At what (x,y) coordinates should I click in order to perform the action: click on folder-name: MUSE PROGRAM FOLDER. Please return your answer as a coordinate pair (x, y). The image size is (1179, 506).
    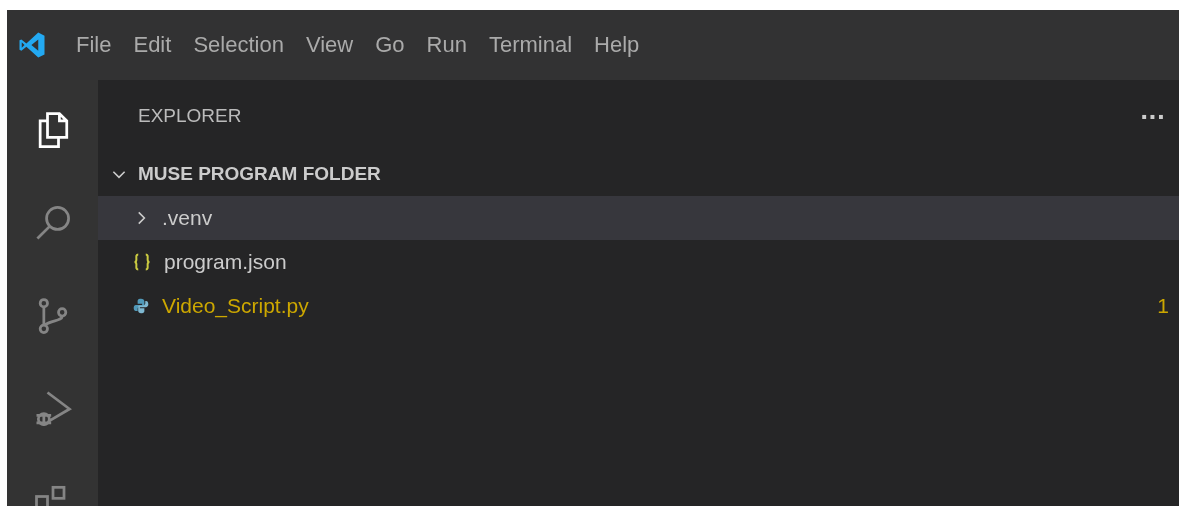
    Looking at the image, I should click on (259, 174).